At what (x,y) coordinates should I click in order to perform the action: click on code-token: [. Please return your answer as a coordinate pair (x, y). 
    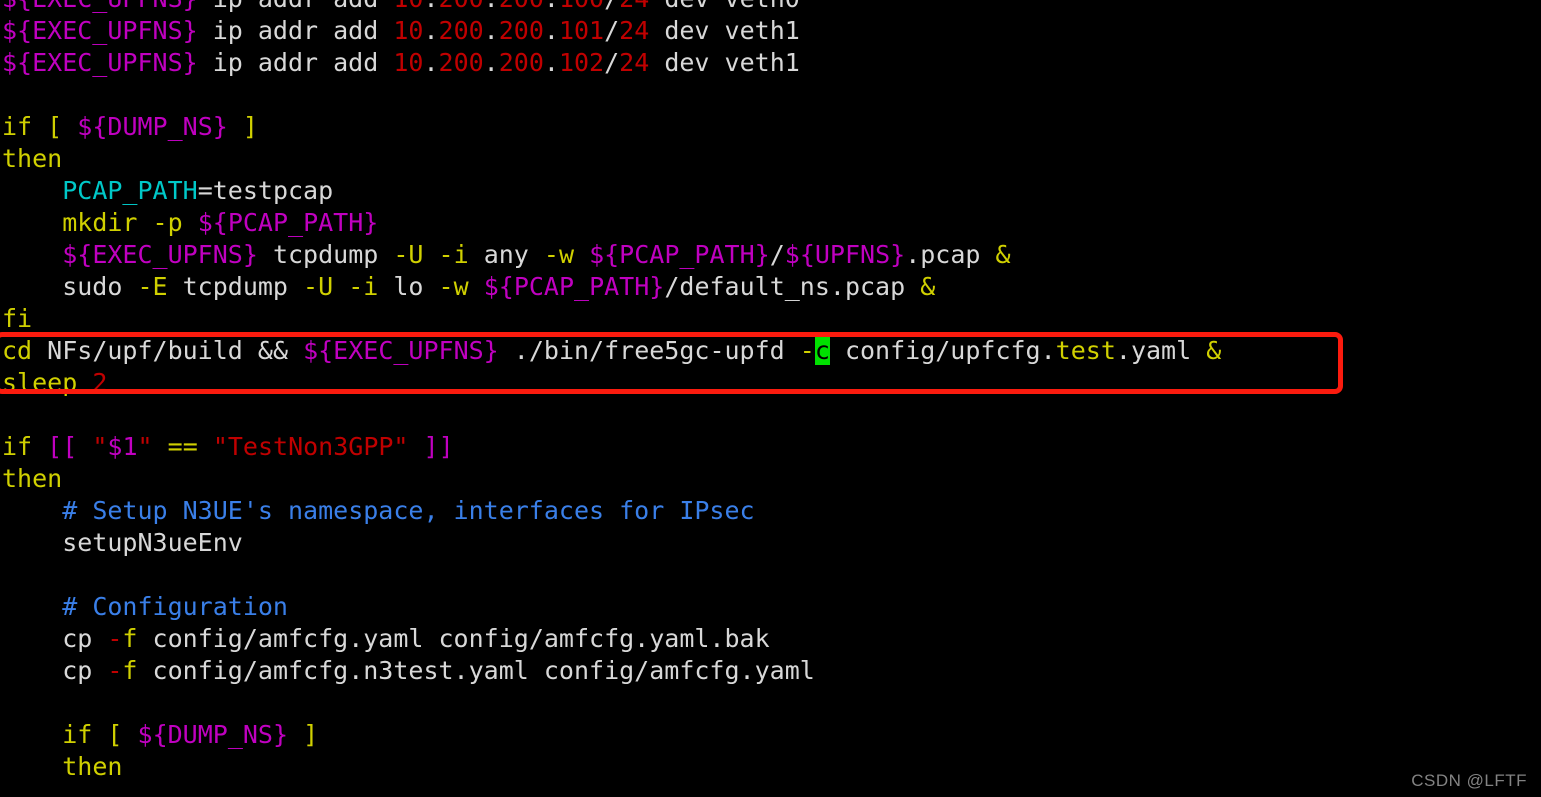
    Looking at the image, I should click on (115, 734).